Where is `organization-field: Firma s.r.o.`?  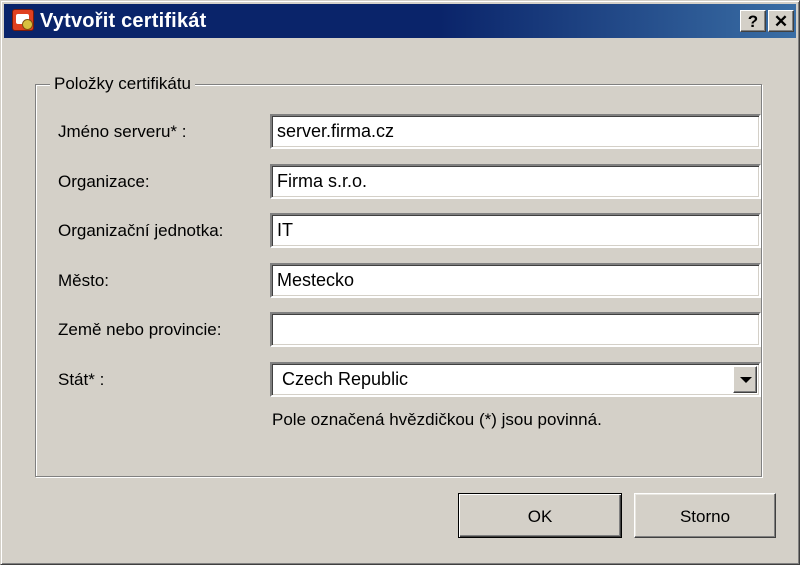 organization-field: Firma s.r.o. is located at coordinates (515, 181).